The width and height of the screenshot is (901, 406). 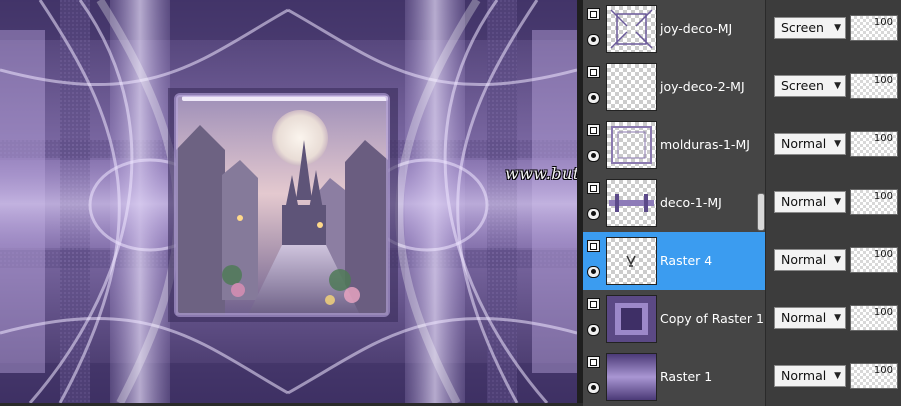 What do you see at coordinates (541, 173) in the screenshot?
I see `watermark-text: www.butterfly.adv.br - Maria José` at bounding box center [541, 173].